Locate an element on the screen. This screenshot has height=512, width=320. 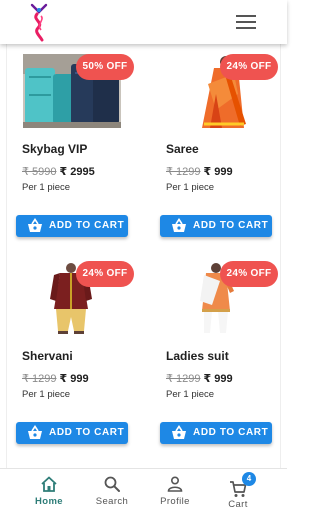
bottom-navigation: Home Search Profile 4 Cart is located at coordinates (143, 490).